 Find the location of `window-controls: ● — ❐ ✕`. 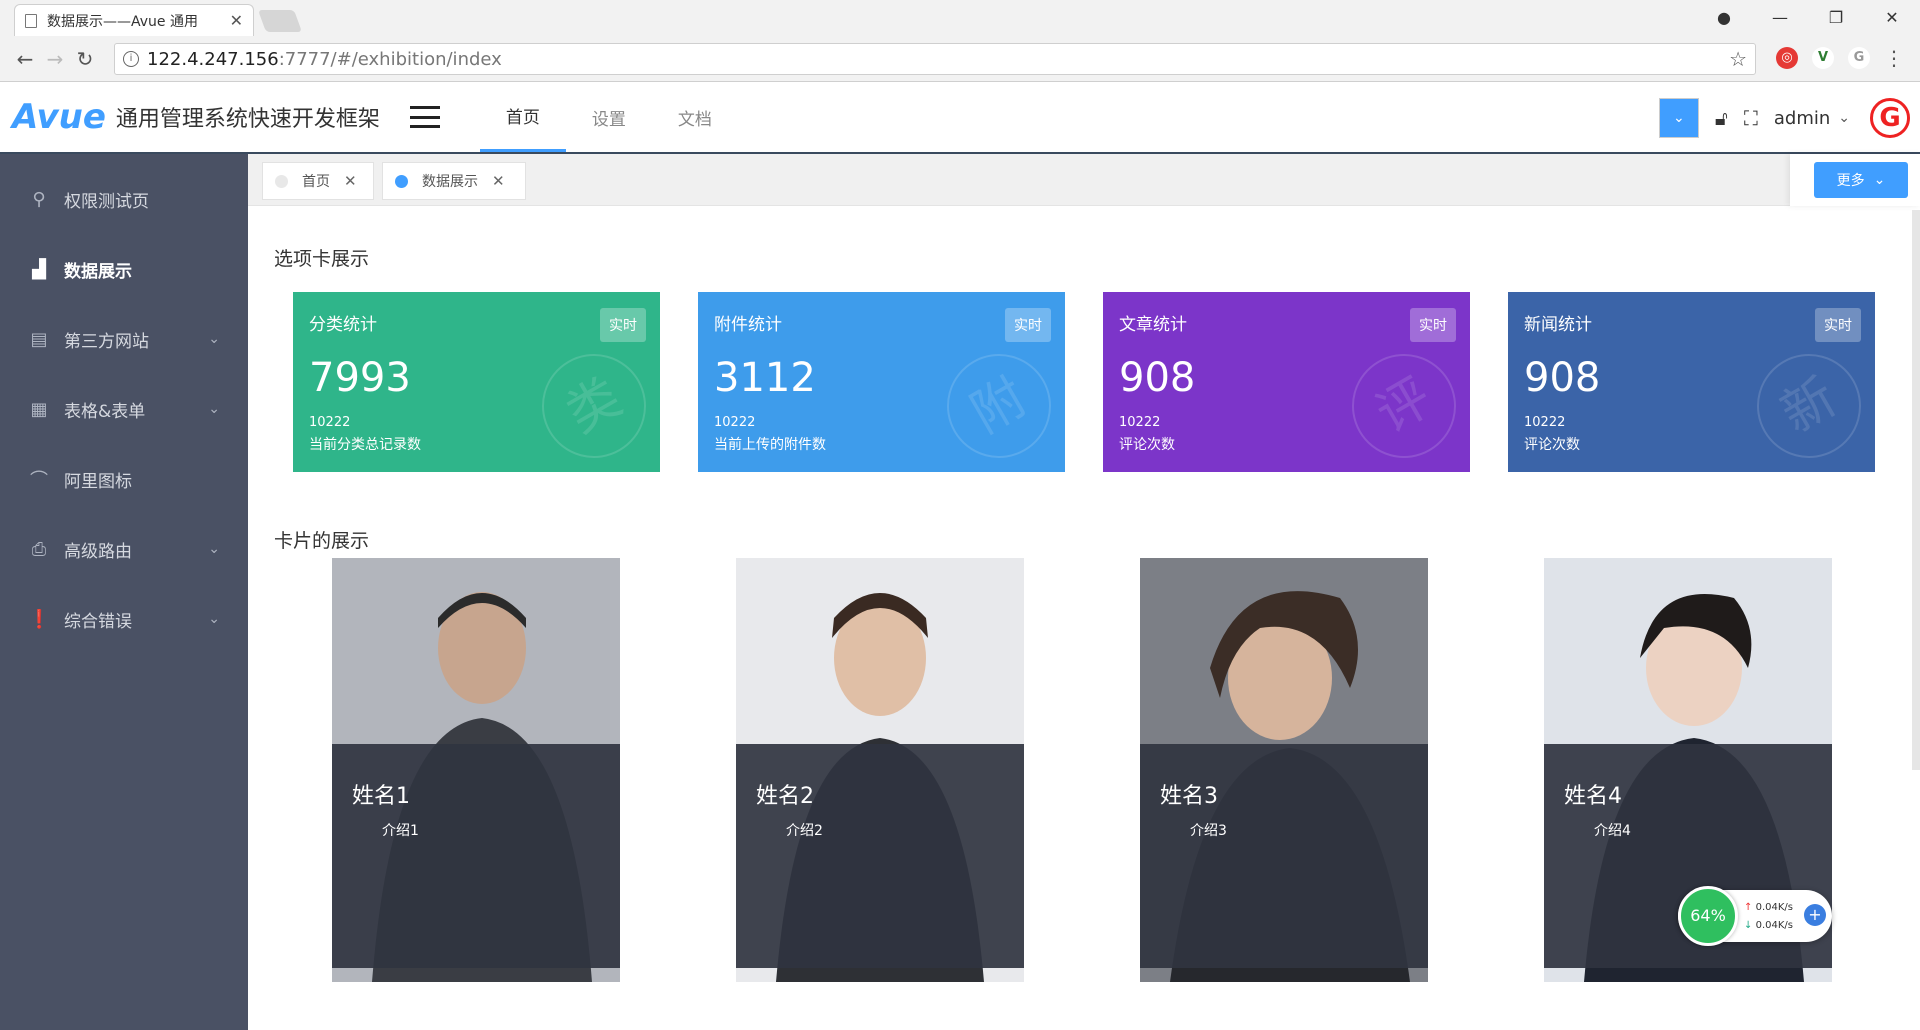

window-controls: ● — ❐ ✕ is located at coordinates (1808, 17).